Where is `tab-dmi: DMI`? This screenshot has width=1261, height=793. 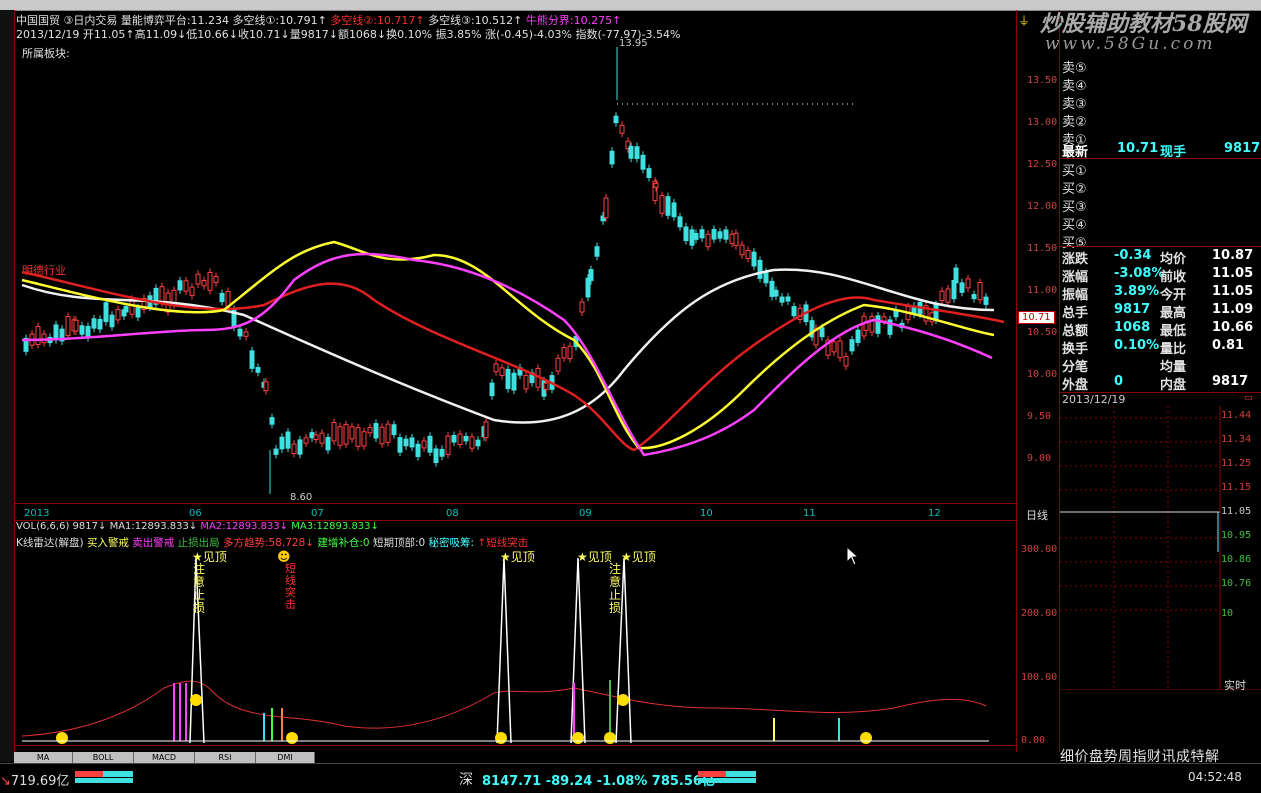
tab-dmi: DMI is located at coordinates (285, 757).